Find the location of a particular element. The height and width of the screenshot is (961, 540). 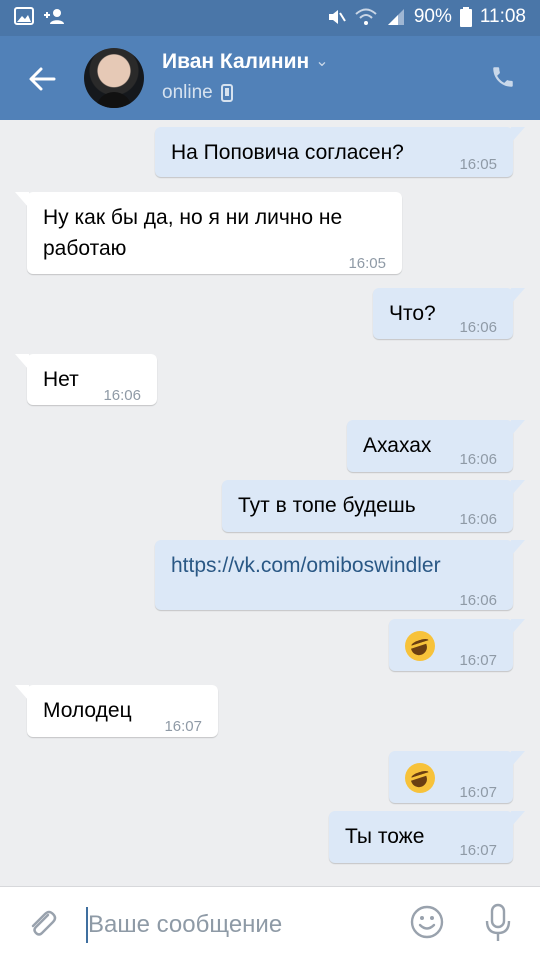

gallery-icon is located at coordinates (24, 16).